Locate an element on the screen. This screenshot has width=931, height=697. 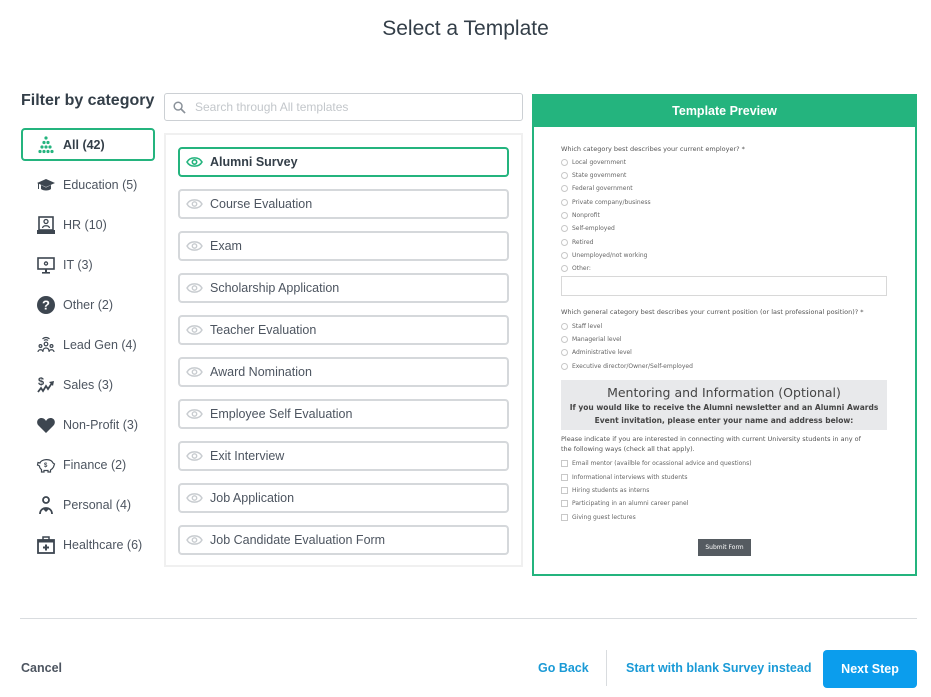
template-exam: Exam is located at coordinates (343, 246).